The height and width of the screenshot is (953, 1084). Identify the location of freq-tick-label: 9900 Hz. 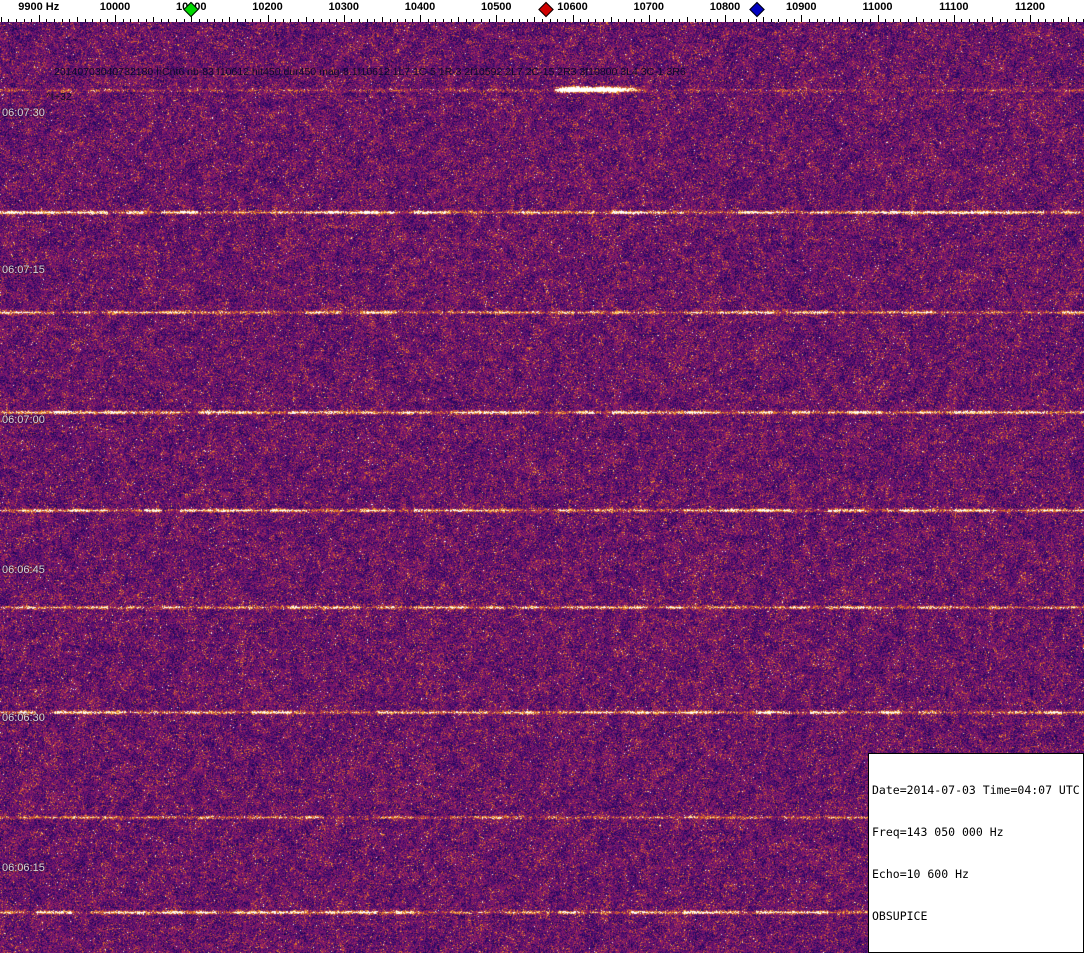
(39, 7).